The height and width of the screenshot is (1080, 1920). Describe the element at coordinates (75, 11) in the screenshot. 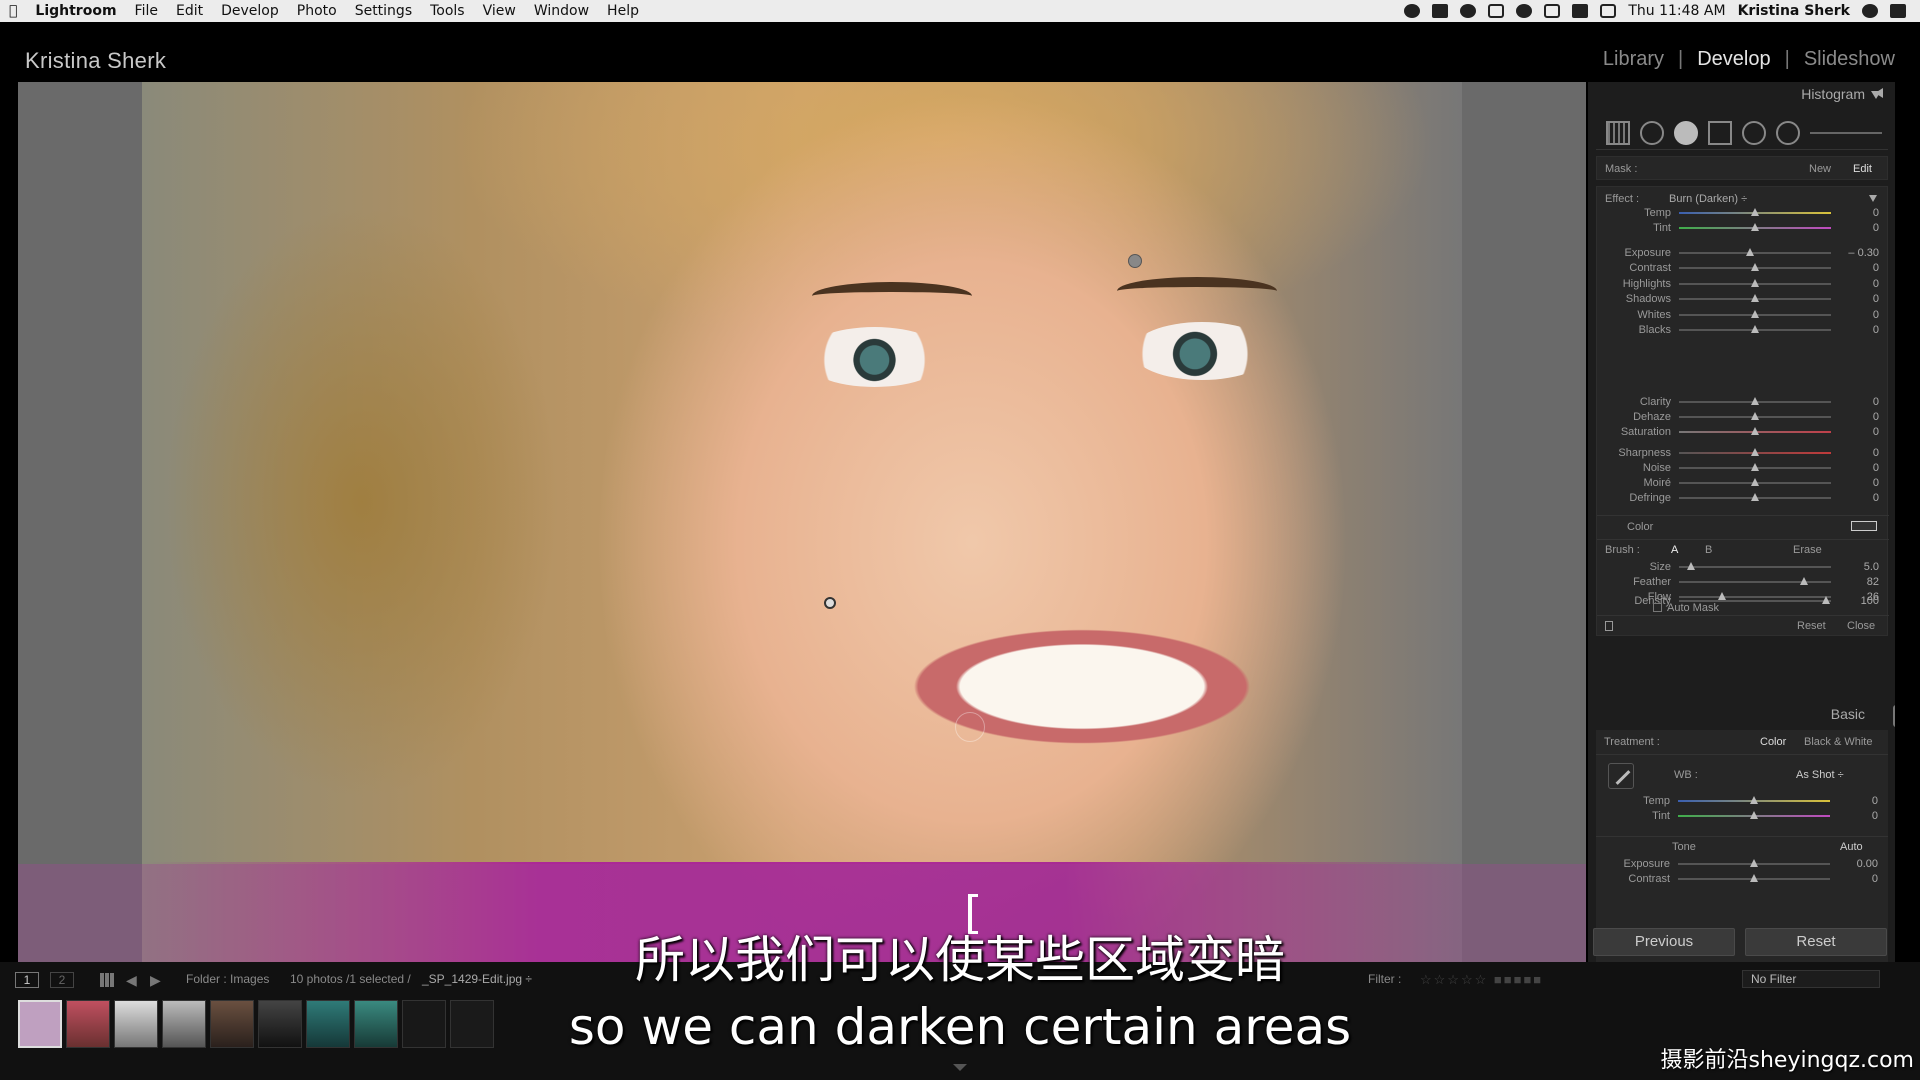

I see `menu-app-name: Lightroom` at that location.